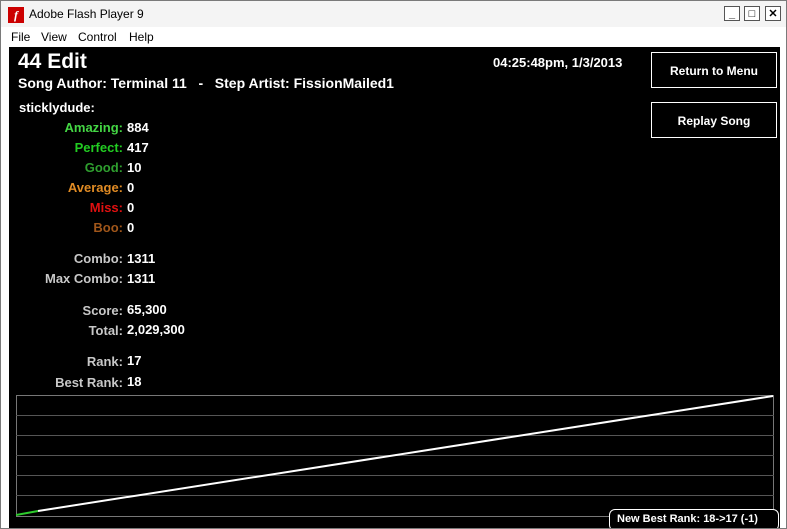 The width and height of the screenshot is (787, 529). What do you see at coordinates (131, 227) in the screenshot?
I see `stat-value-boo: 0` at bounding box center [131, 227].